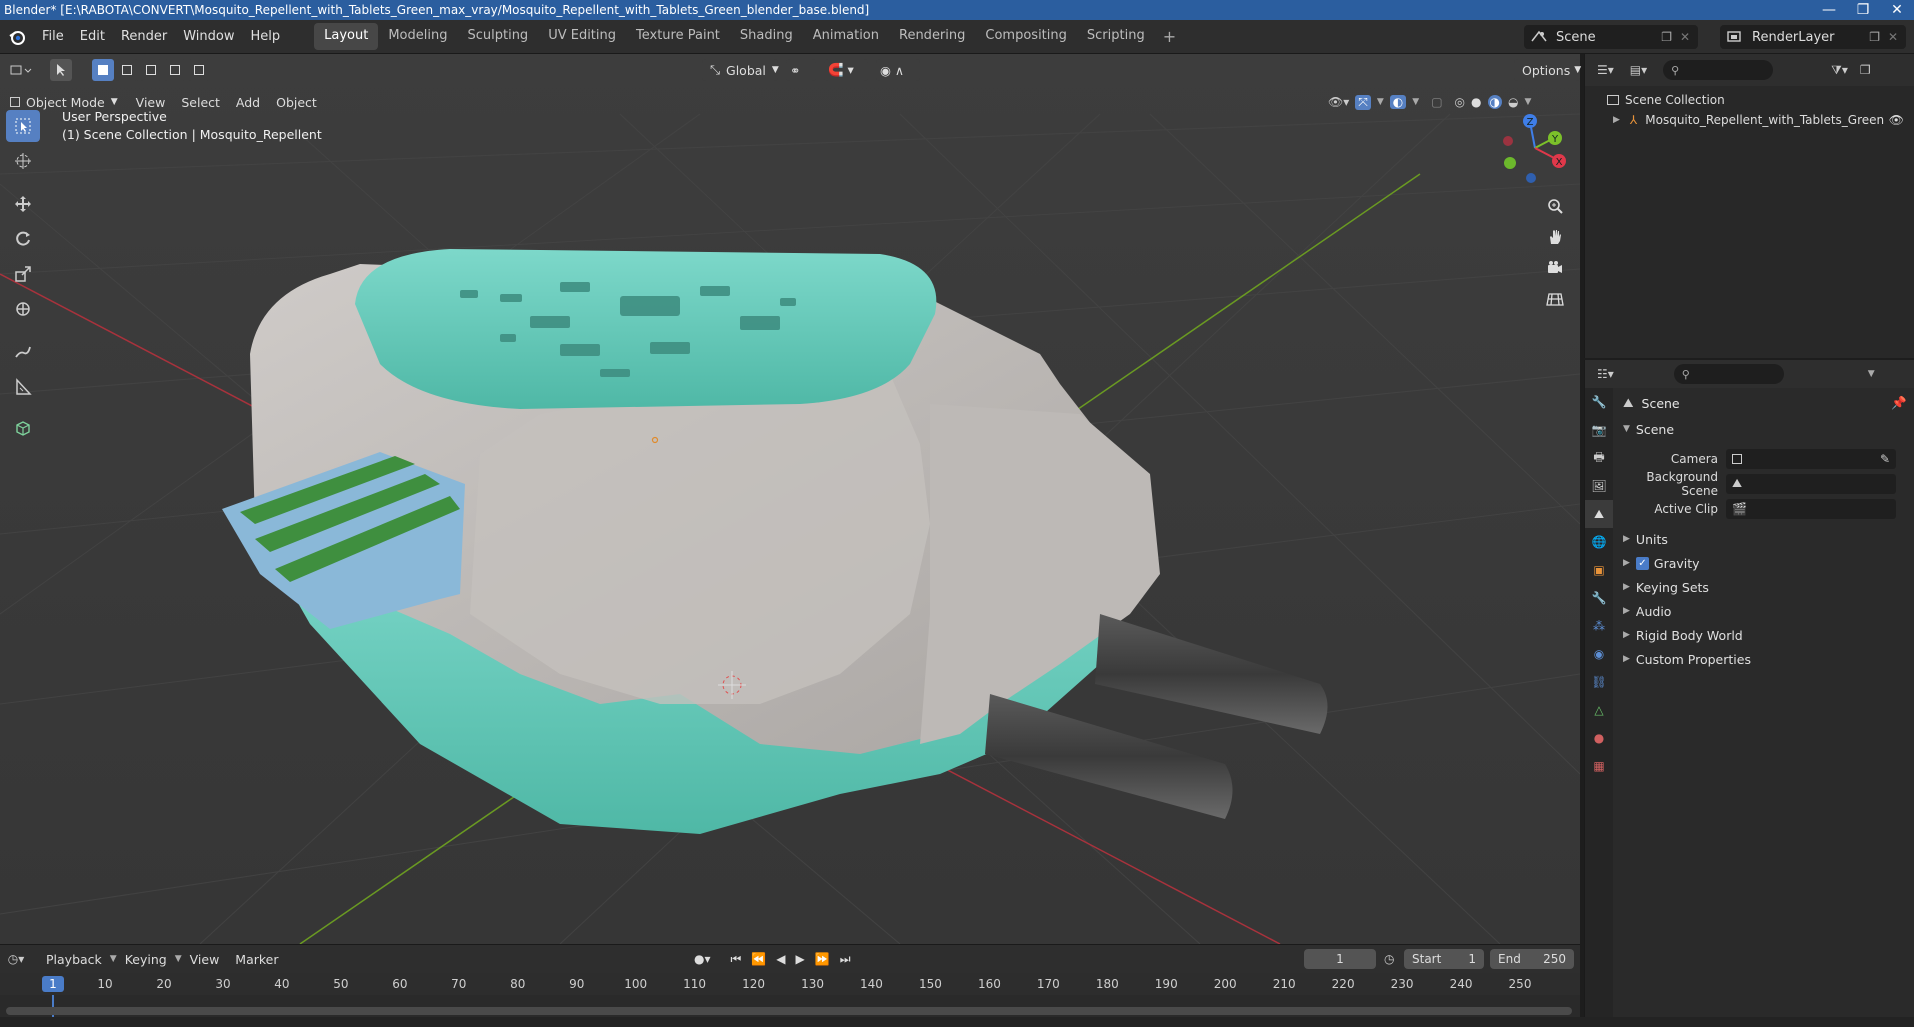 The height and width of the screenshot is (1027, 1914). Describe the element at coordinates (1599, 682) in the screenshot. I see `constraints-tab-icon: ⛓` at that location.